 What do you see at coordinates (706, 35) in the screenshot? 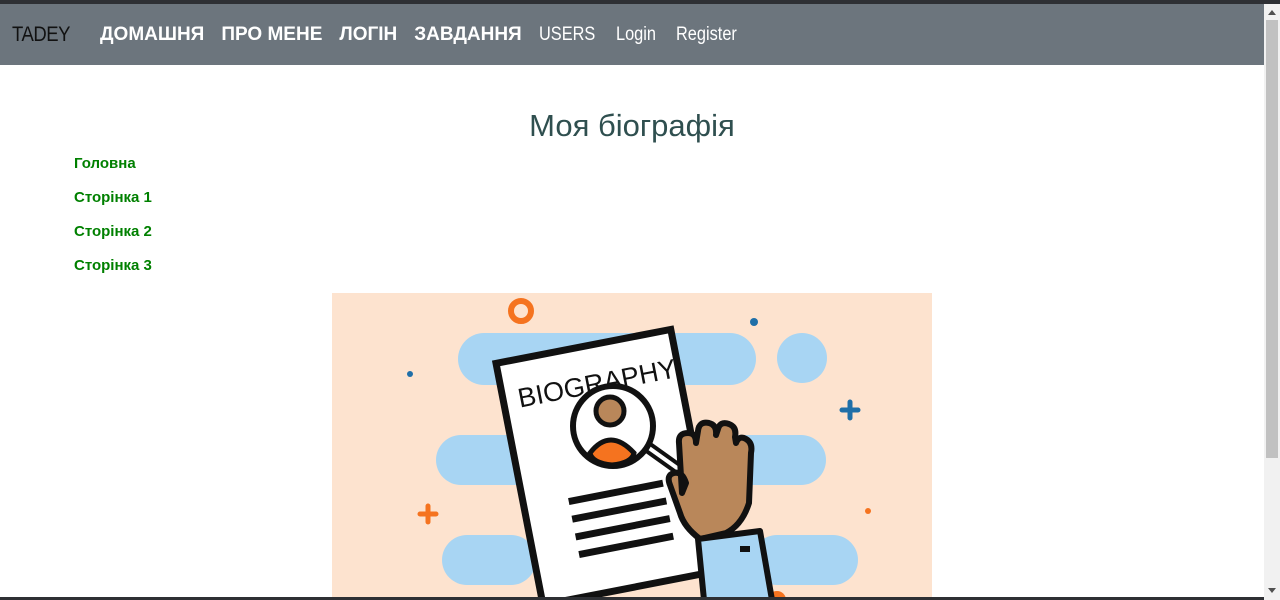
I see `nav-link-register: Register` at bounding box center [706, 35].